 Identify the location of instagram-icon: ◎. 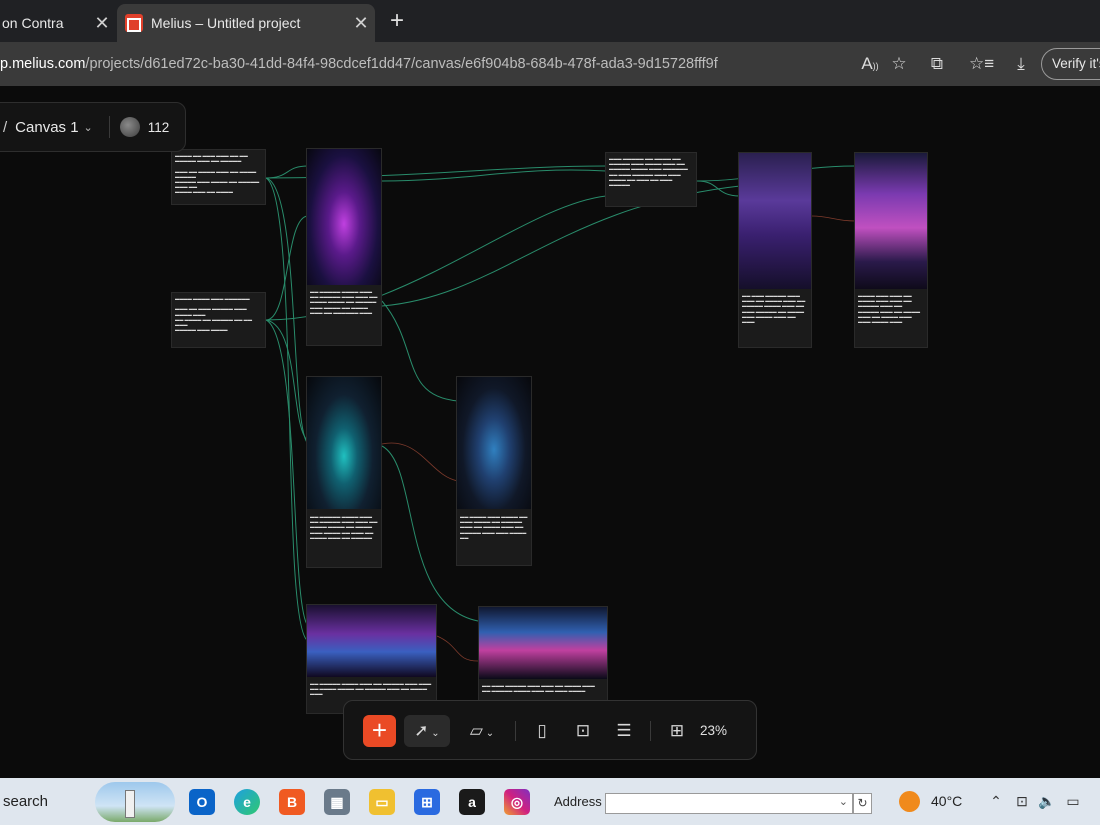
(517, 802).